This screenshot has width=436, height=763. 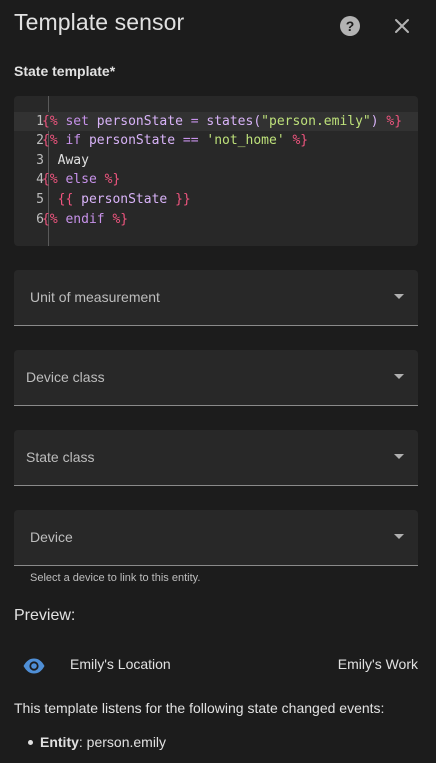 I want to click on line-number: 4, so click(x=40, y=180).